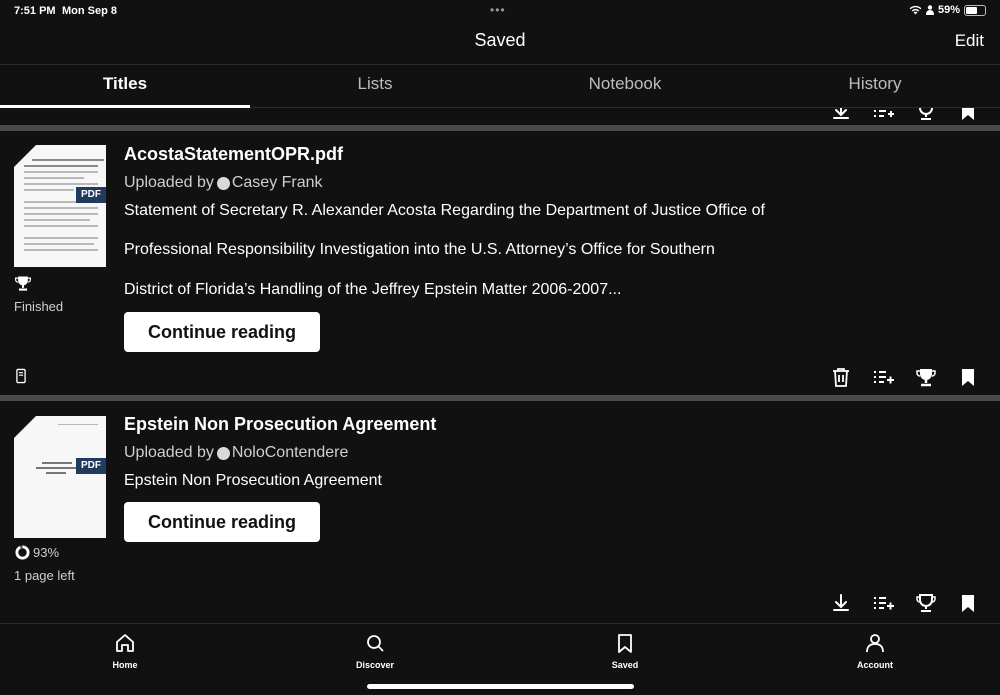 The height and width of the screenshot is (695, 1000). I want to click on tab-lists: Lists, so click(375, 86).